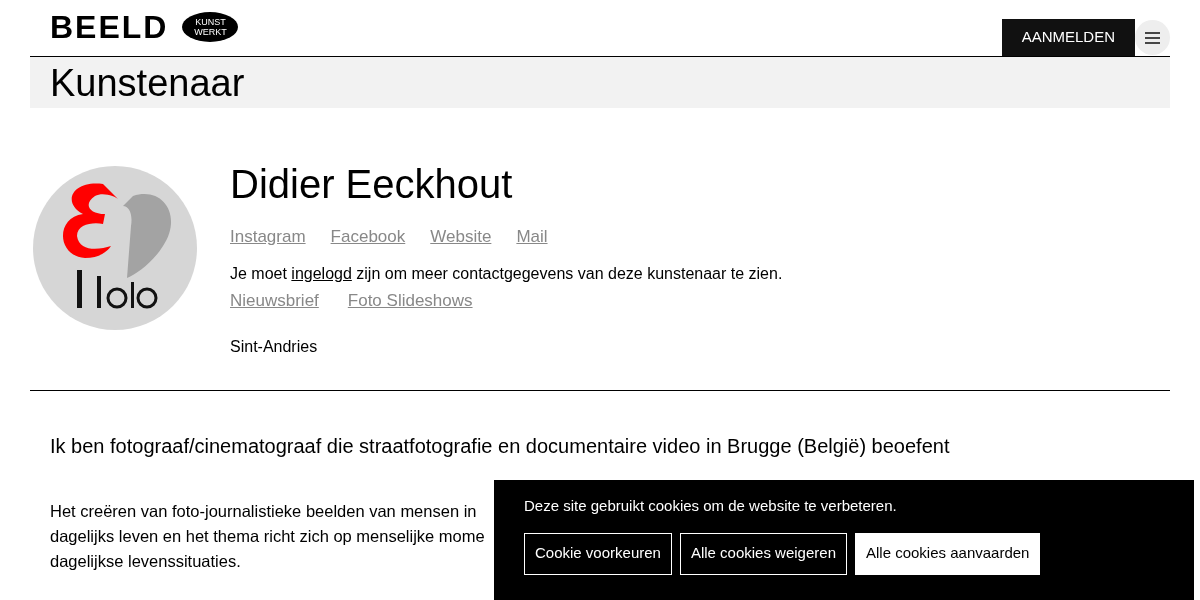 The height and width of the screenshot is (600, 1200). Describe the element at coordinates (263, 511) in the screenshot. I see `body-text: Het creëren van foto-journalistieke beelden van mensen in` at that location.